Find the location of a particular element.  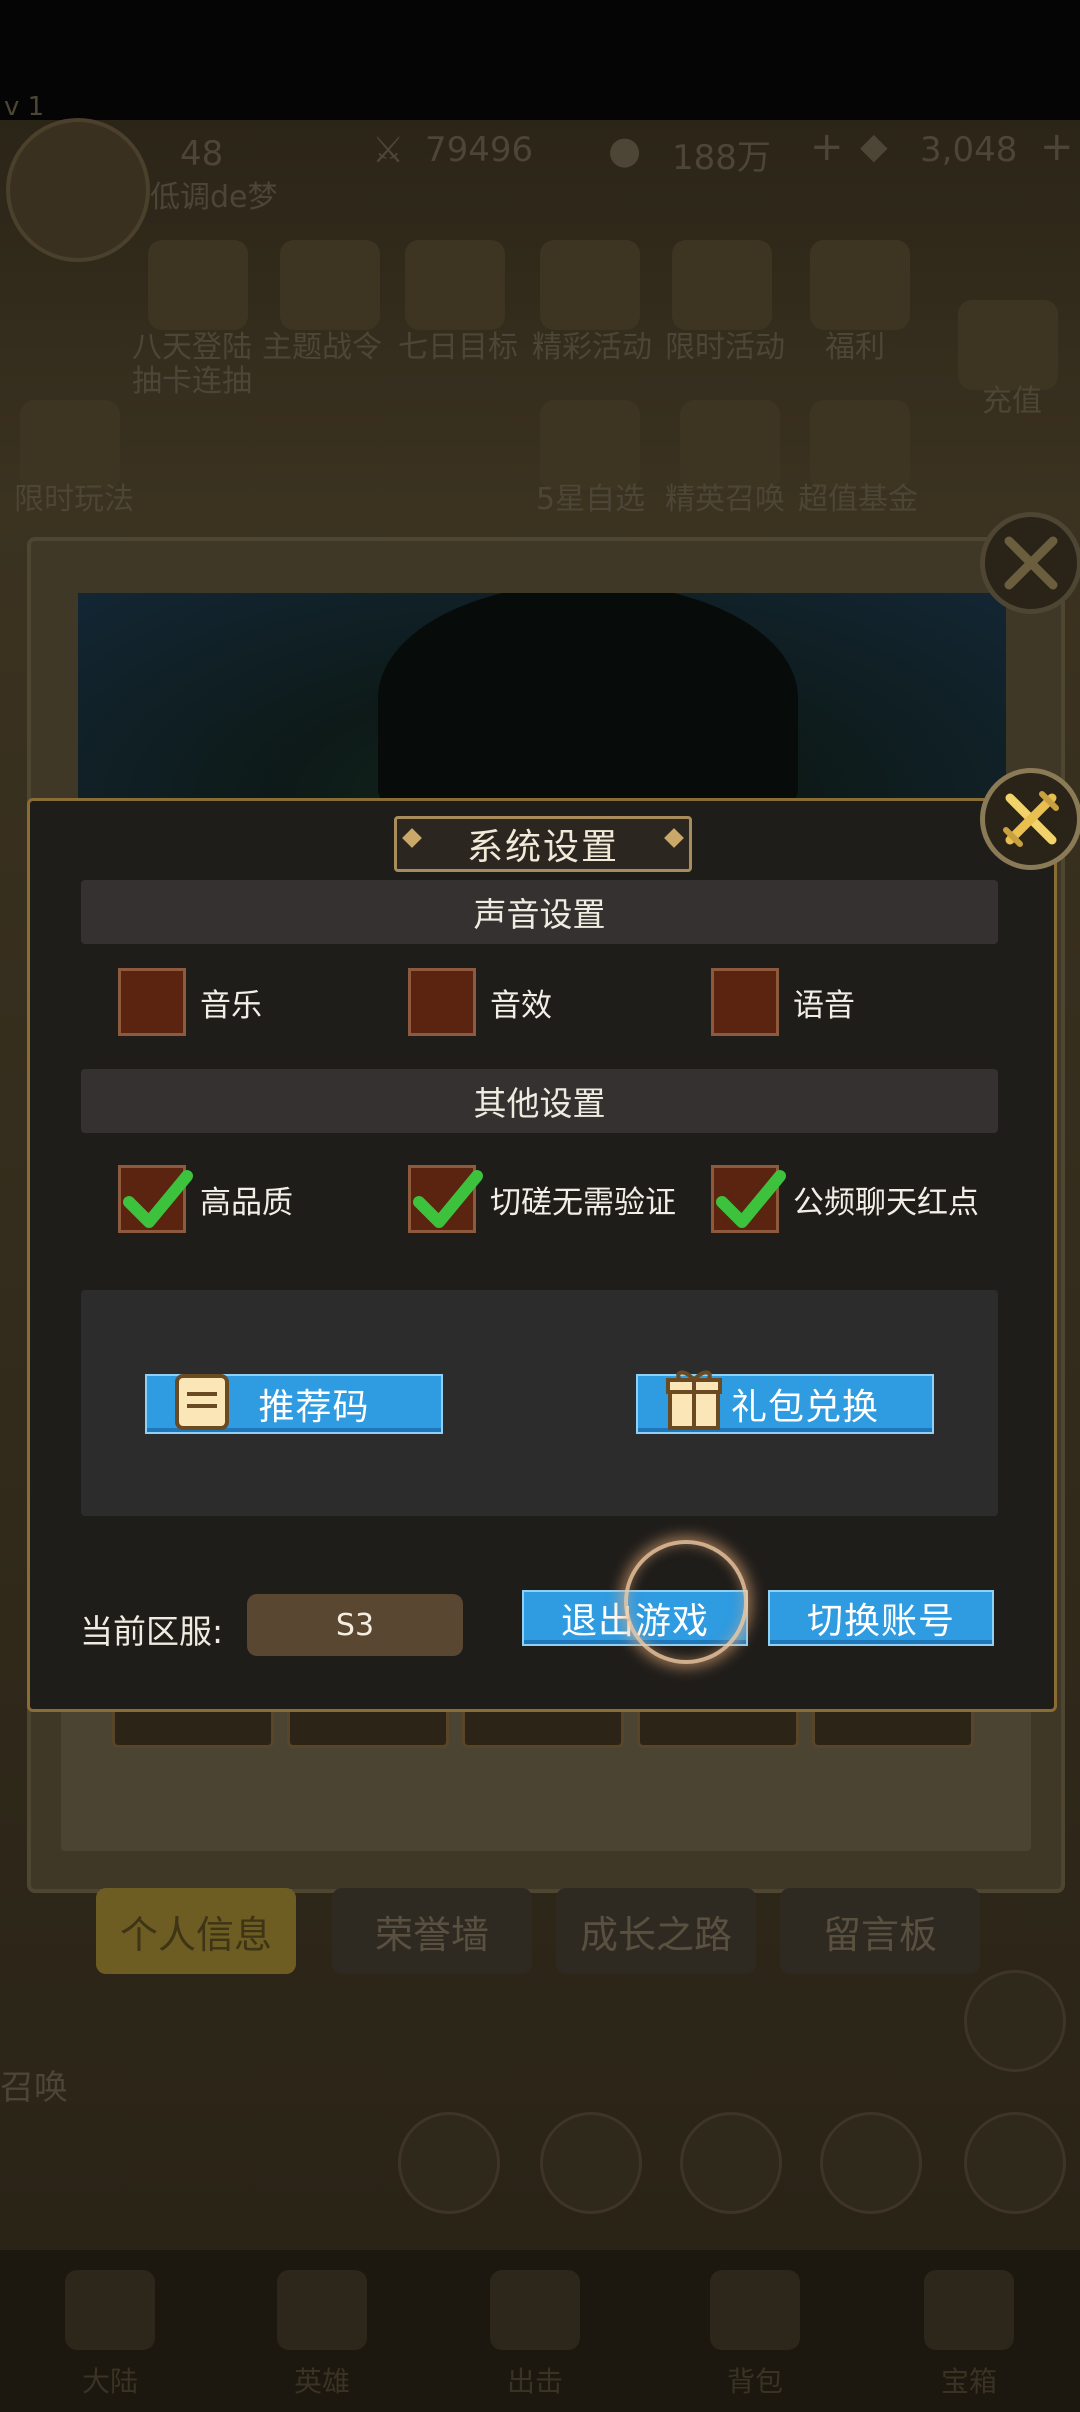

back-close-button is located at coordinates (1030, 563).